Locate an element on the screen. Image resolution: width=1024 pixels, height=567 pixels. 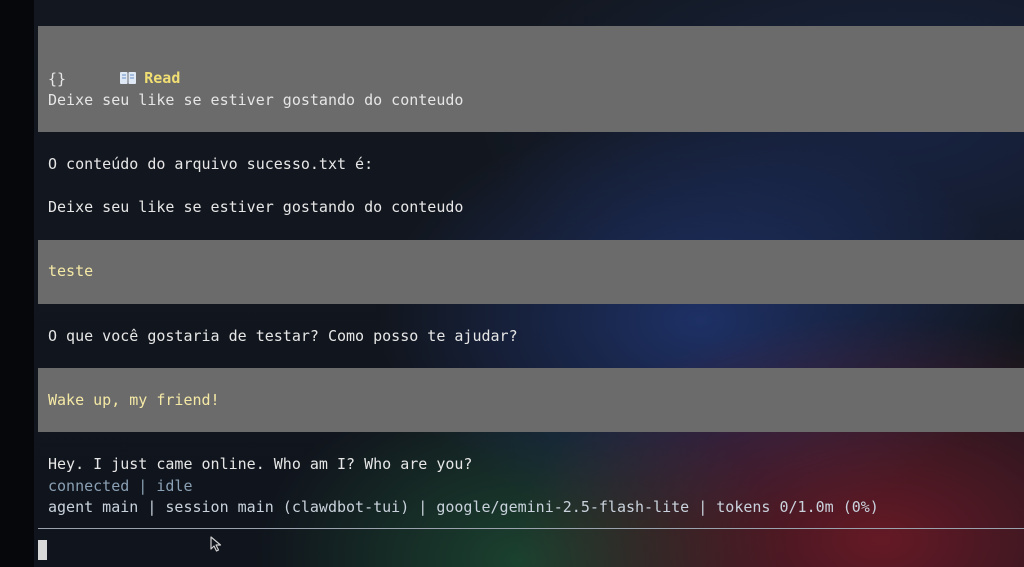
input-cursor is located at coordinates (42, 550).